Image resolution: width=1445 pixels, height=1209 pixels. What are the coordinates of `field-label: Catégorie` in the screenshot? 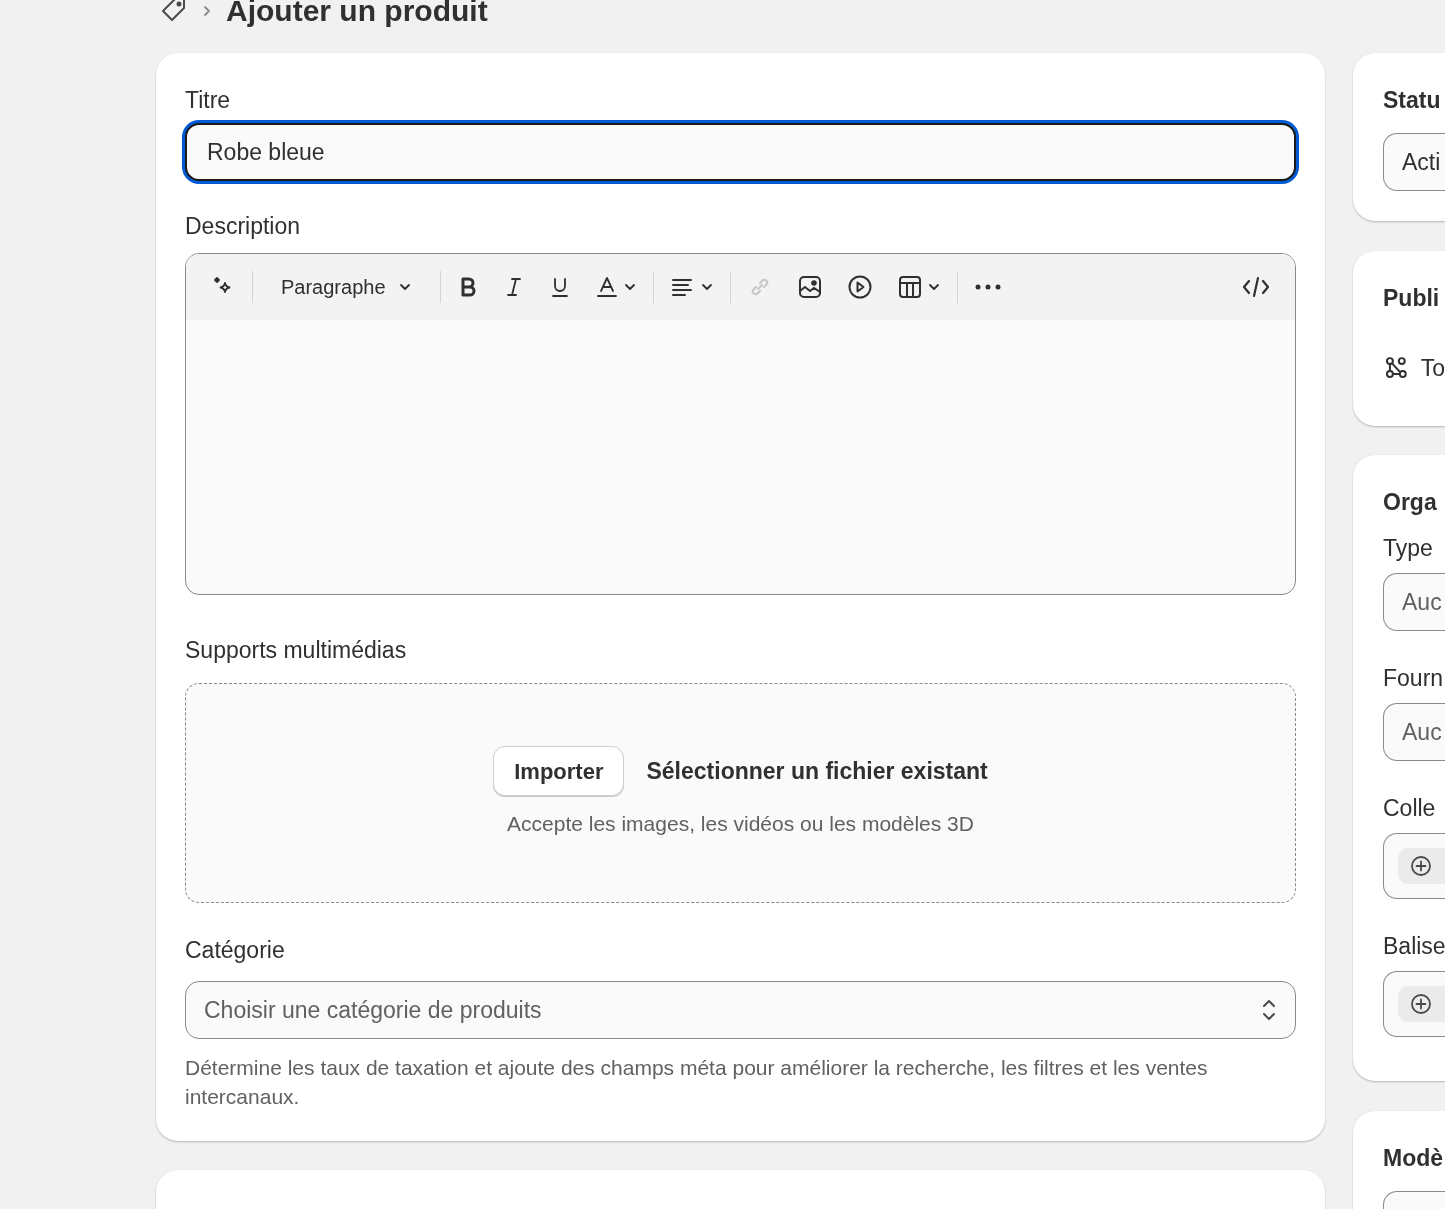 It's located at (235, 950).